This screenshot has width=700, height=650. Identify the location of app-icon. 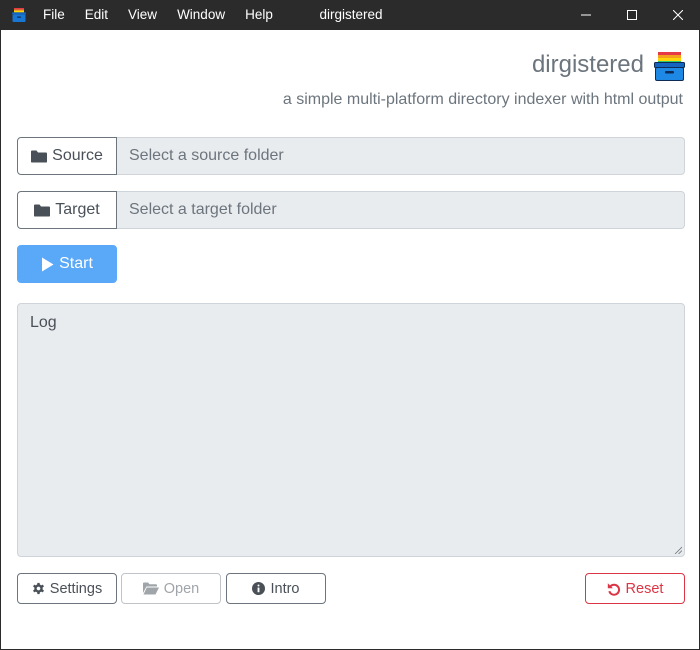
(19, 15).